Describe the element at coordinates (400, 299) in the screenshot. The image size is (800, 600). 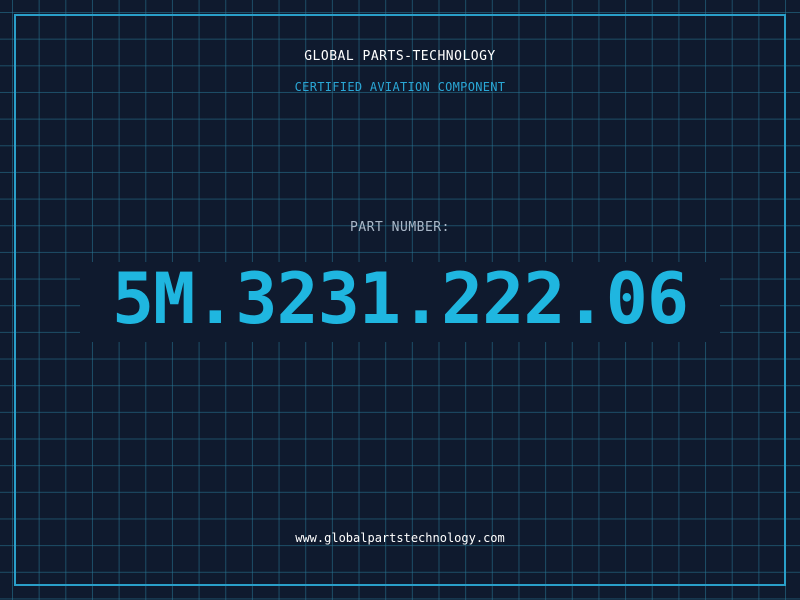
I see `part-number-value: 5M.3231.222.06` at that location.